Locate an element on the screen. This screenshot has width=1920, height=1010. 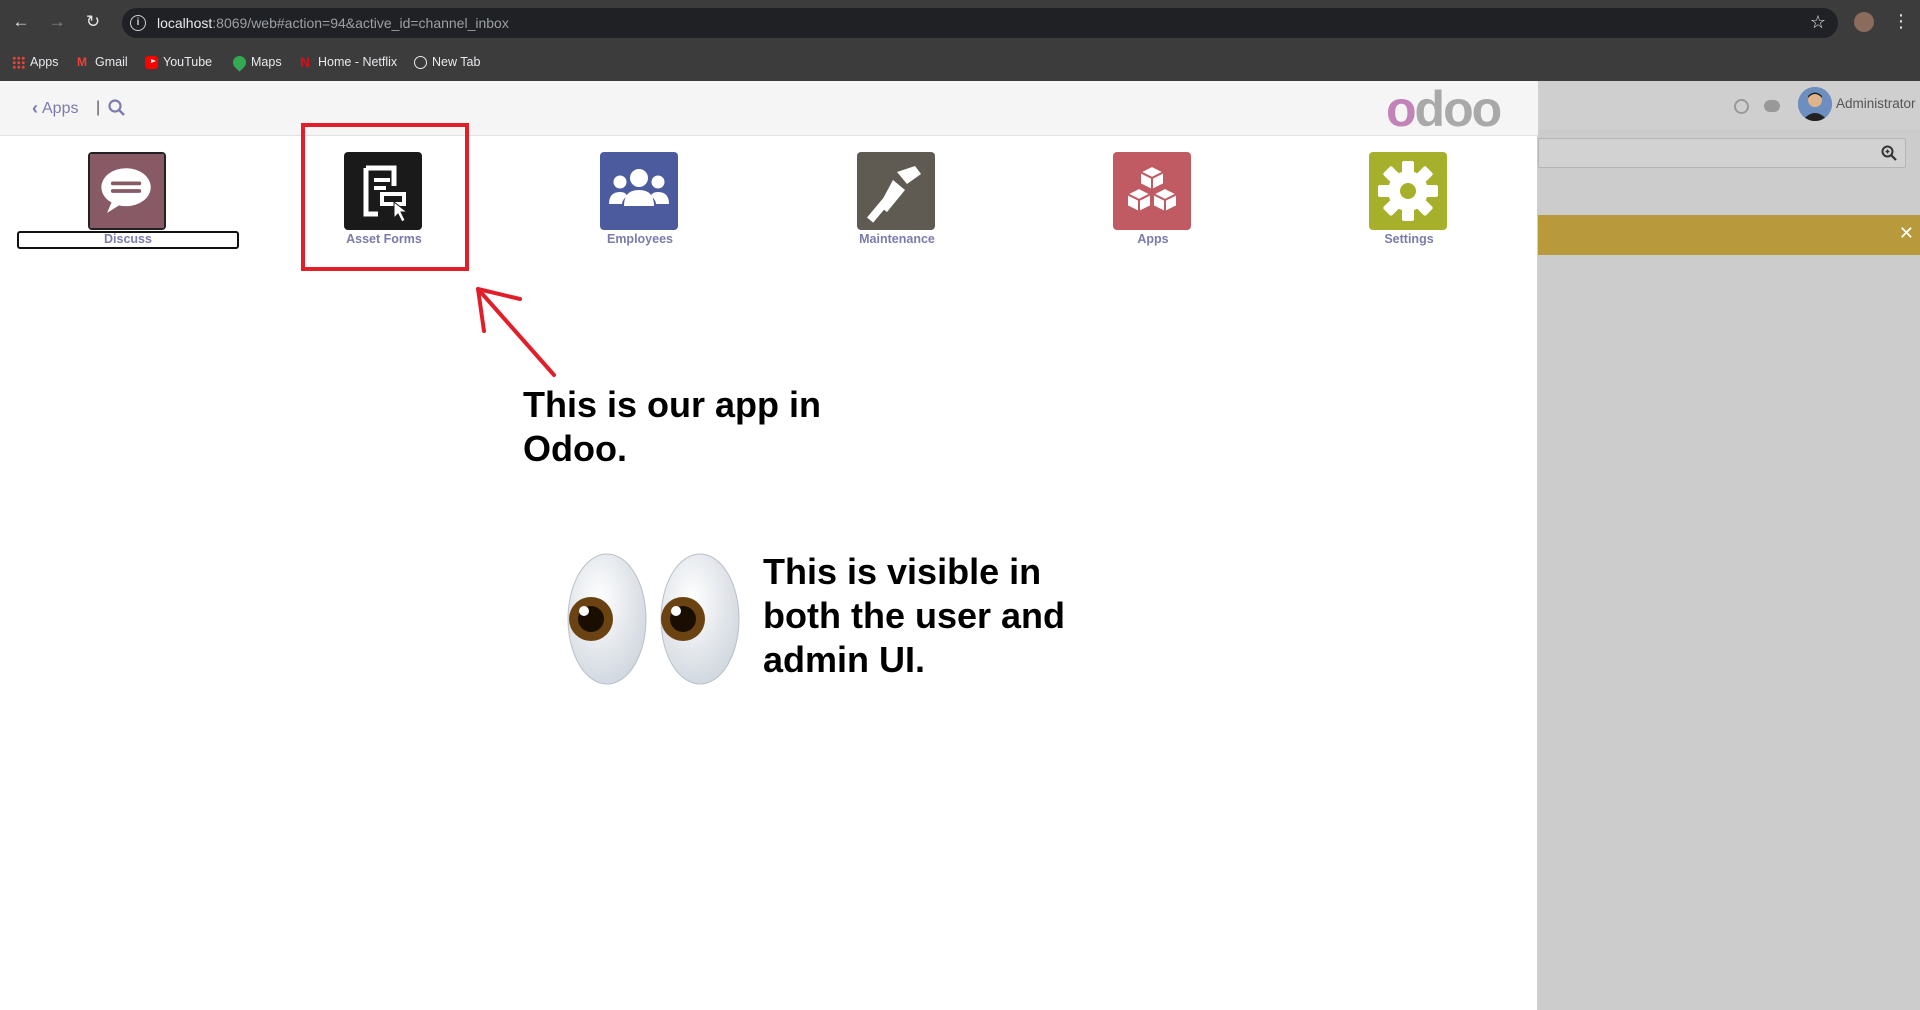
bookmark-star-icon: ☆ is located at coordinates (1818, 22).